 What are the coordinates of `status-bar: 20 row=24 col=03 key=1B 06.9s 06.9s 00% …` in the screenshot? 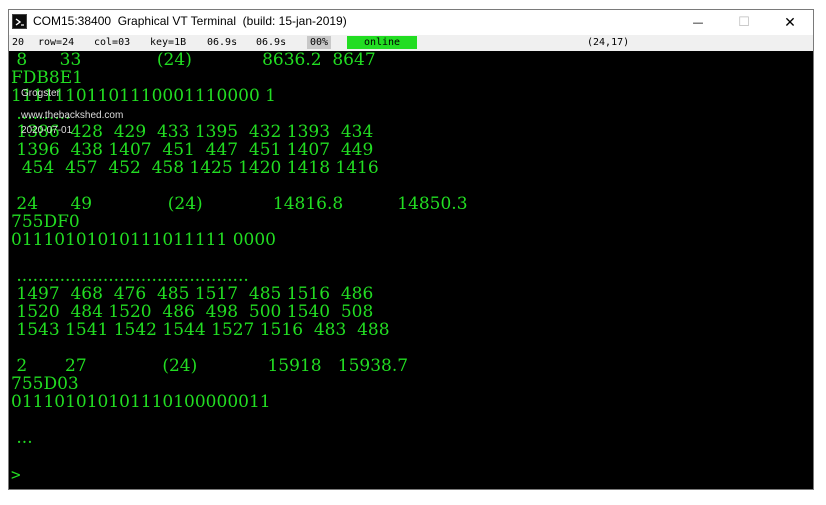 It's located at (411, 43).